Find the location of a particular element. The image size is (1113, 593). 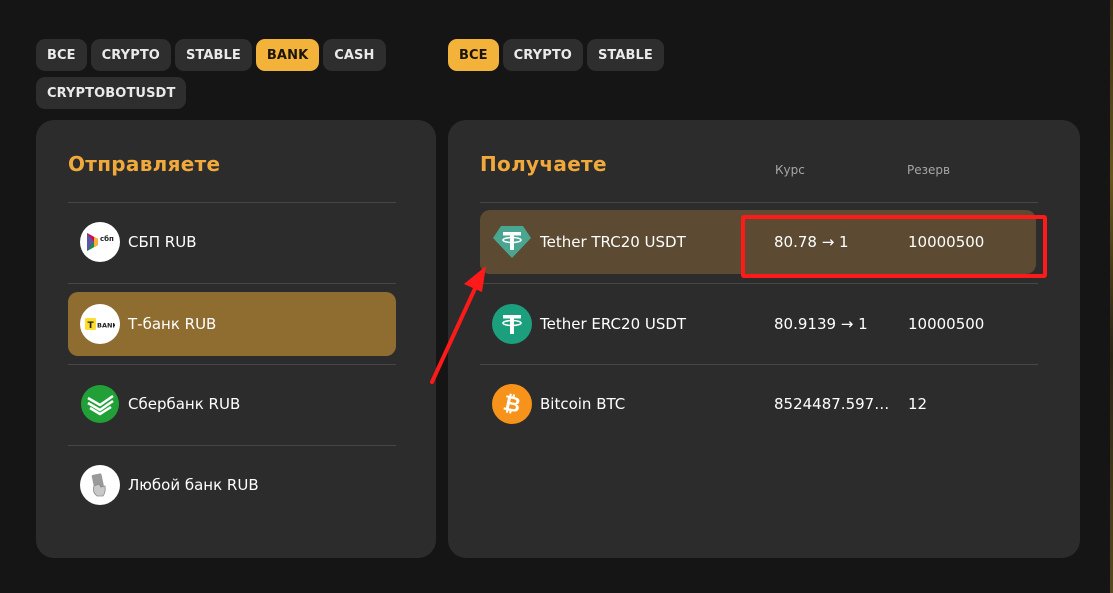

receive-filter-stable: STABLE is located at coordinates (625, 55).